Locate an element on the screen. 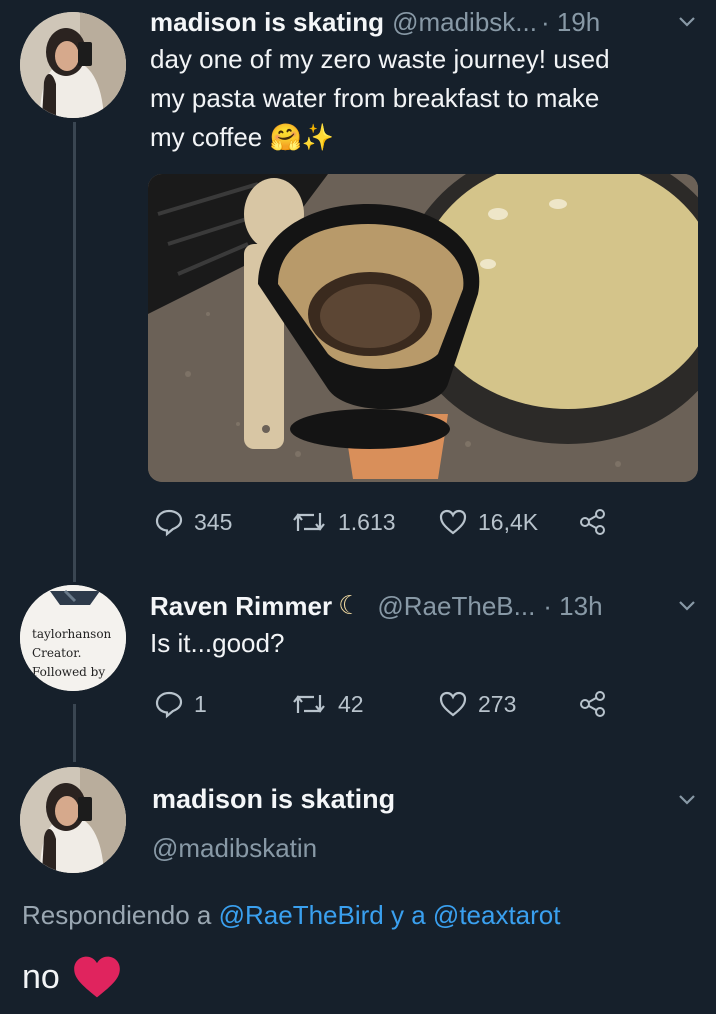  tweet-text-line: my pasta water from breakfast to make is located at coordinates (375, 98).